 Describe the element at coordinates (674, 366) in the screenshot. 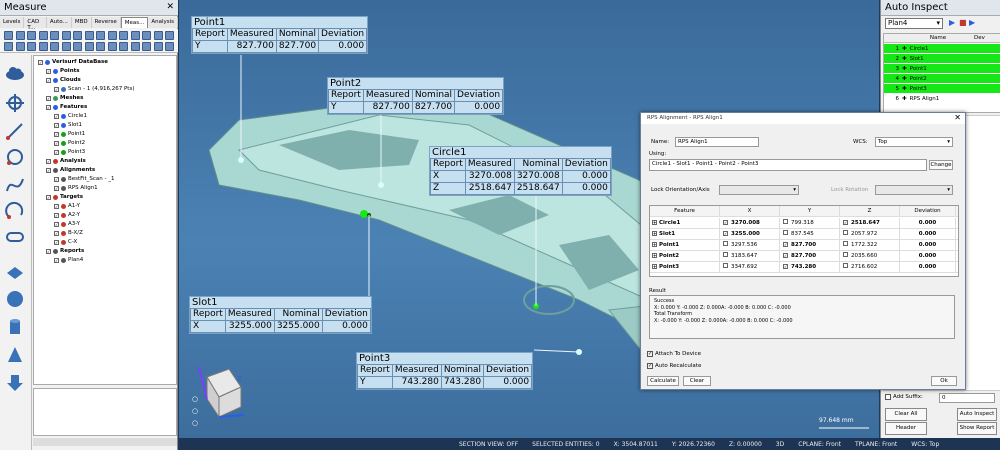

I see `auto-recalculate-check: ✓ Auto Recalculate` at that location.